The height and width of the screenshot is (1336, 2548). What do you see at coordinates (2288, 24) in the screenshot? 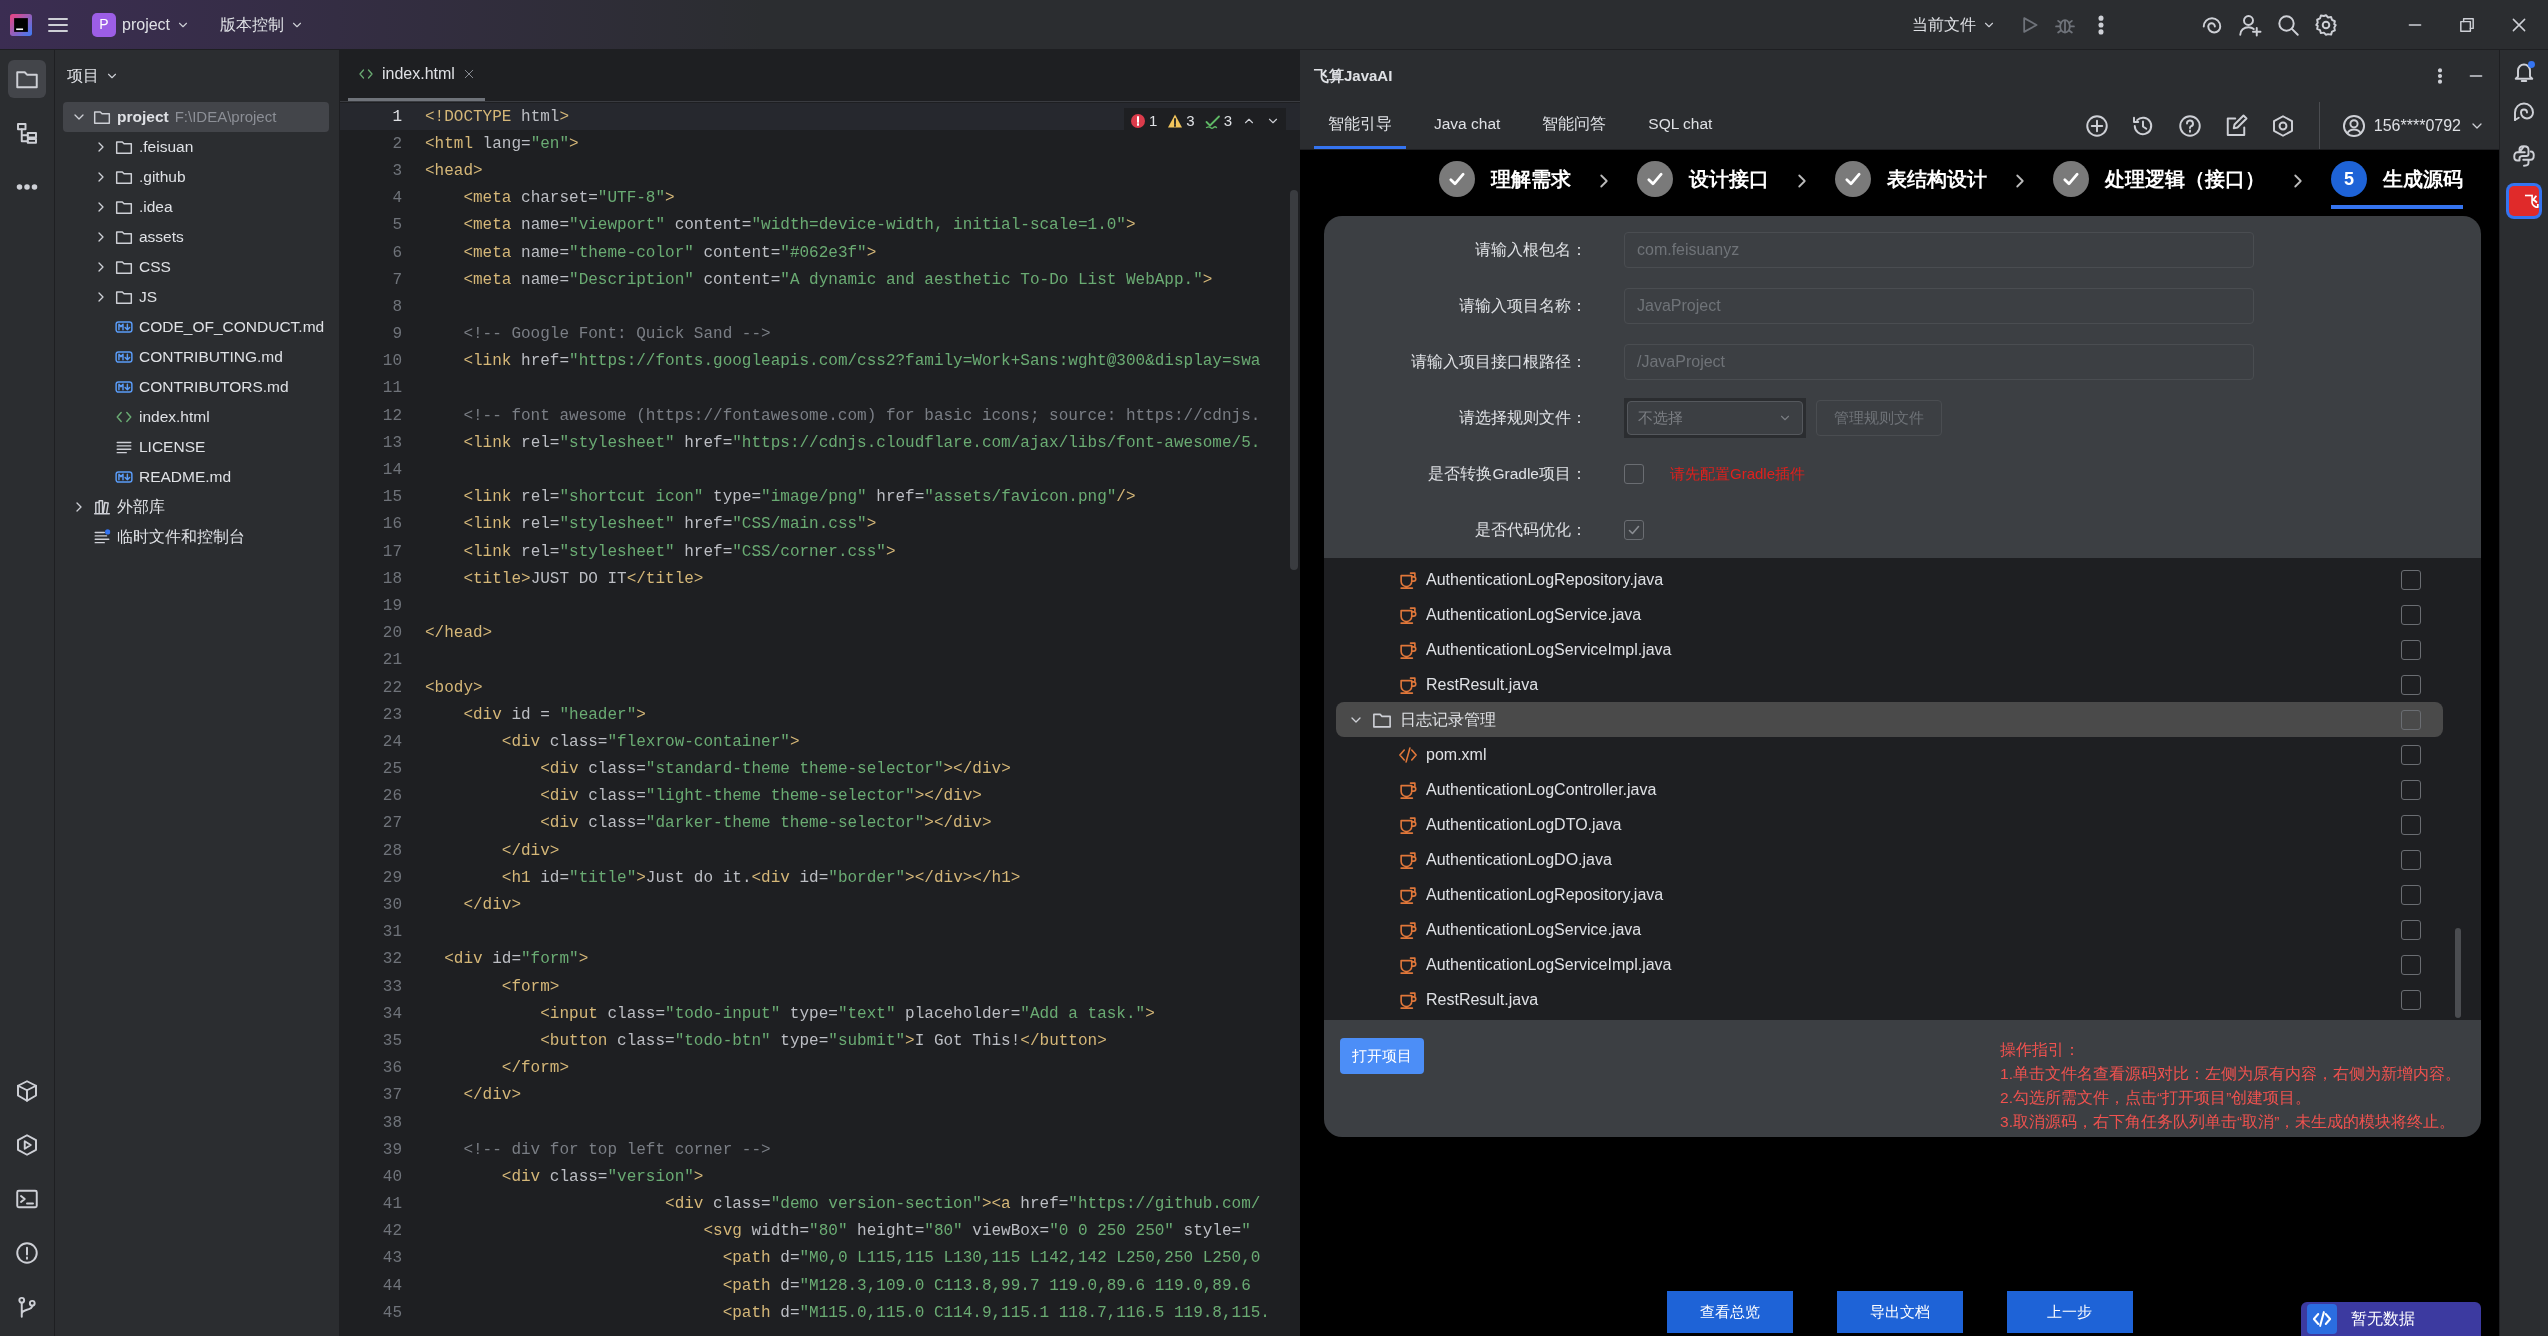
I see `search-icon` at bounding box center [2288, 24].